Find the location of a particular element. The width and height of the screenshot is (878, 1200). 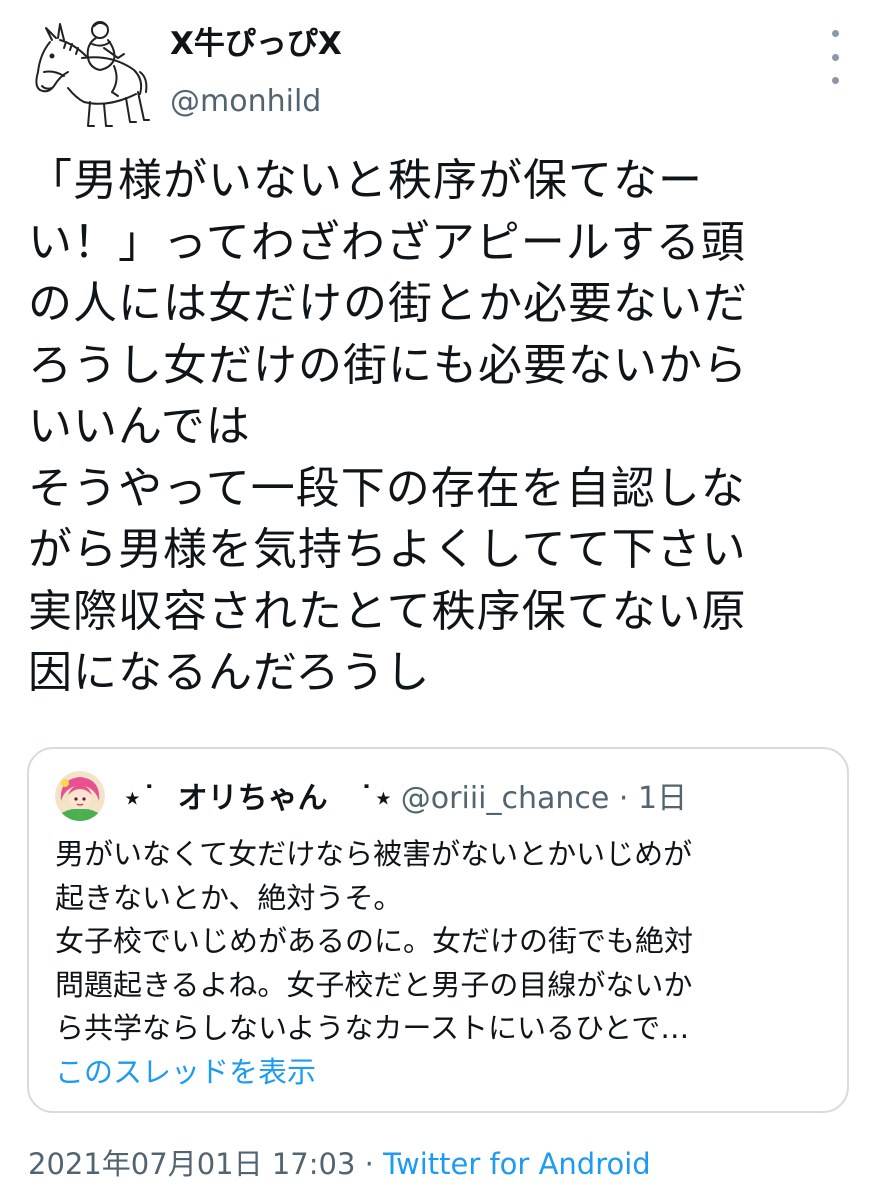

quote-author-avatar is located at coordinates (80, 796).